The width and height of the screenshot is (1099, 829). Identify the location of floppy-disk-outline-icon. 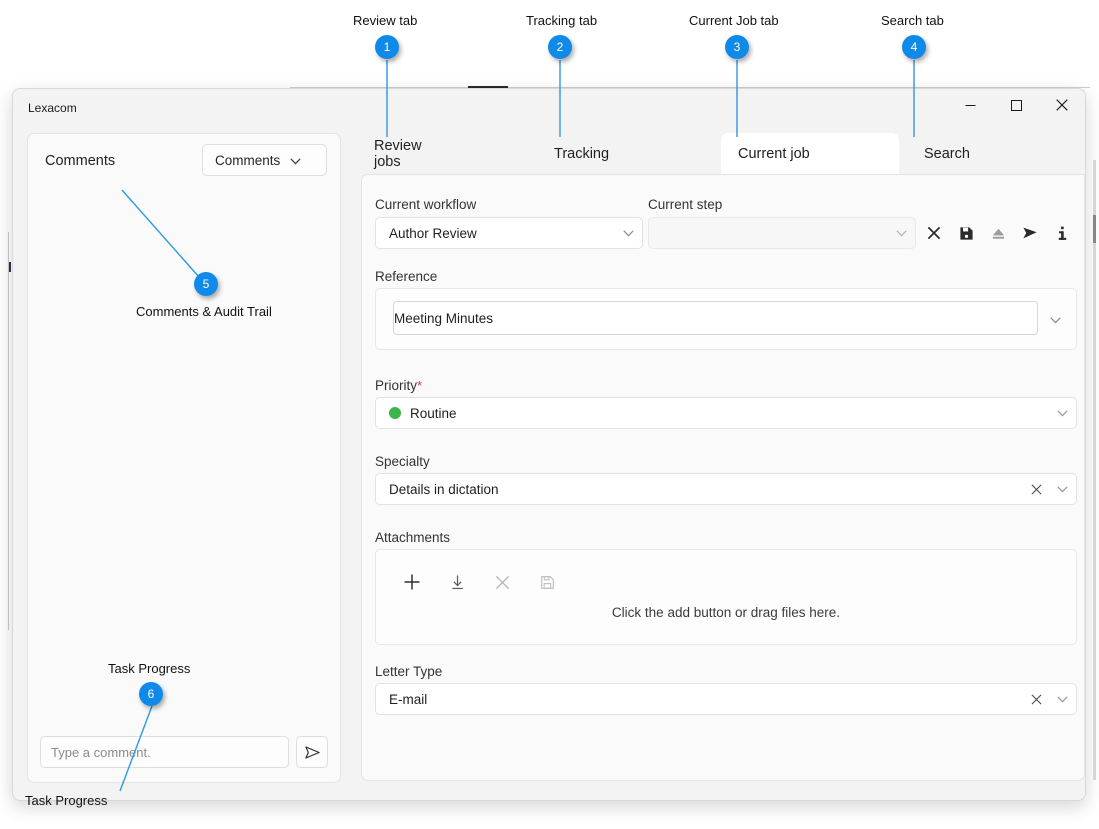
(547, 582).